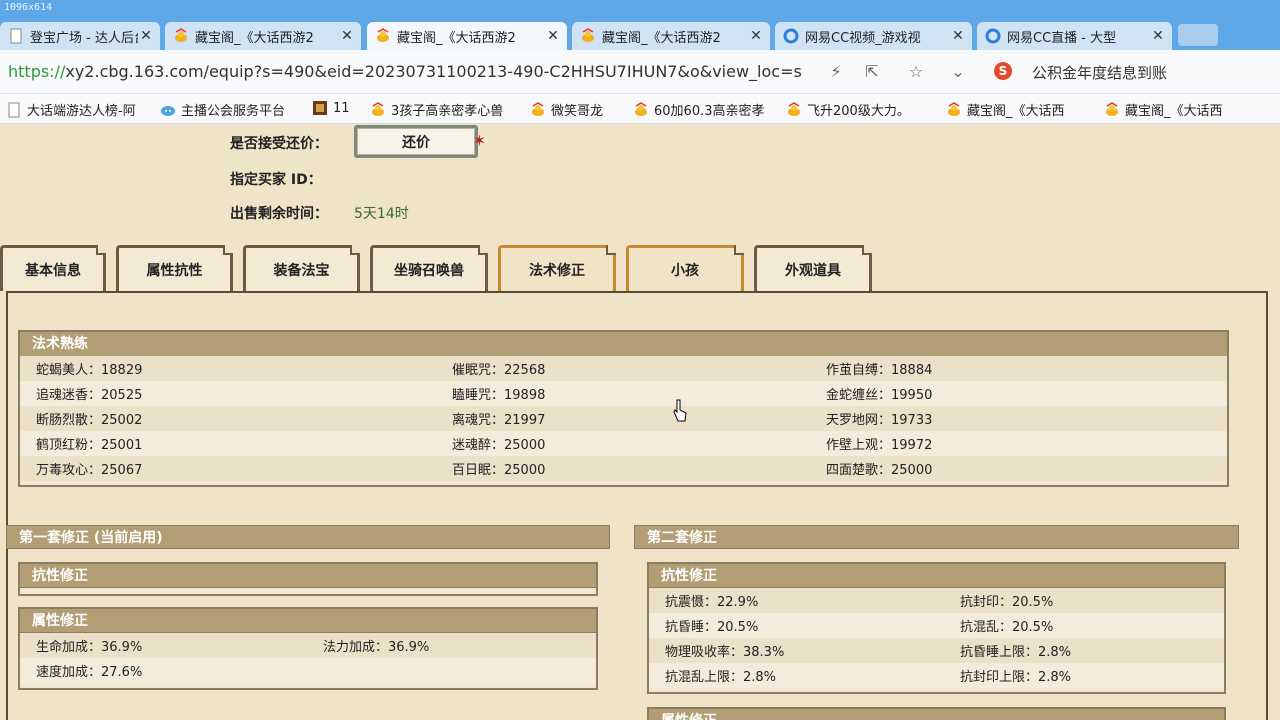  What do you see at coordinates (479, 140) in the screenshot?
I see `ribbon-icon: ✶` at bounding box center [479, 140].